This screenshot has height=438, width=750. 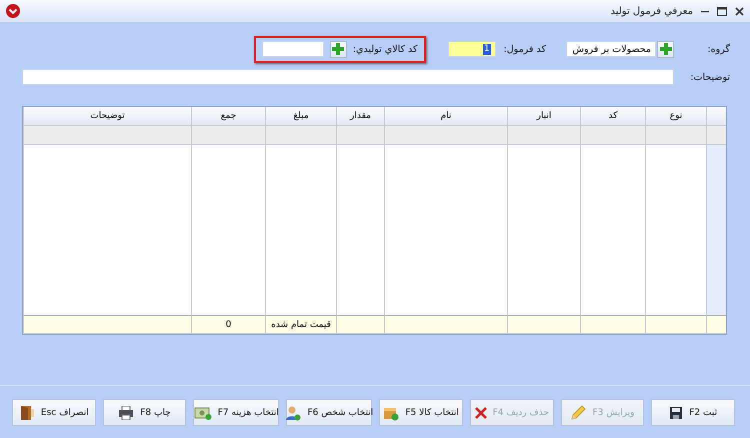 I want to click on toolbar-button: ثبت F2, so click(x=693, y=412).